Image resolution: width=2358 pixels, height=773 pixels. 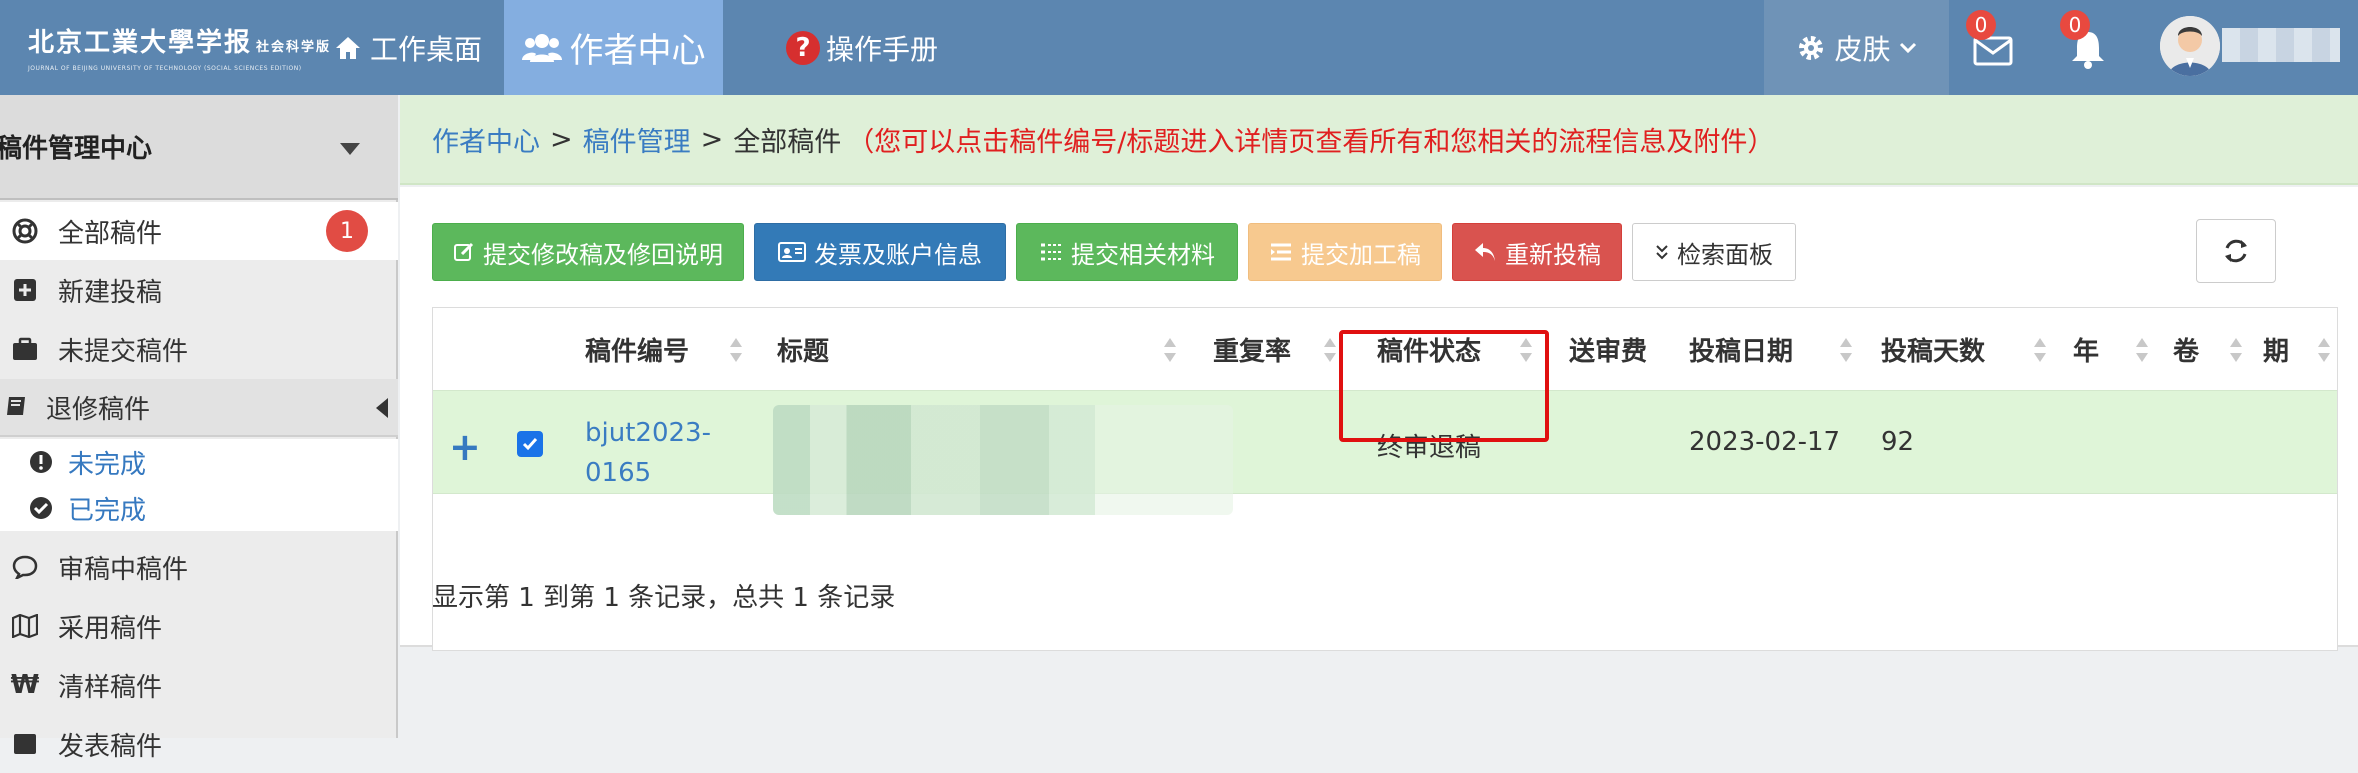 I want to click on invoice-button: 发票及账户信息, so click(x=880, y=252).